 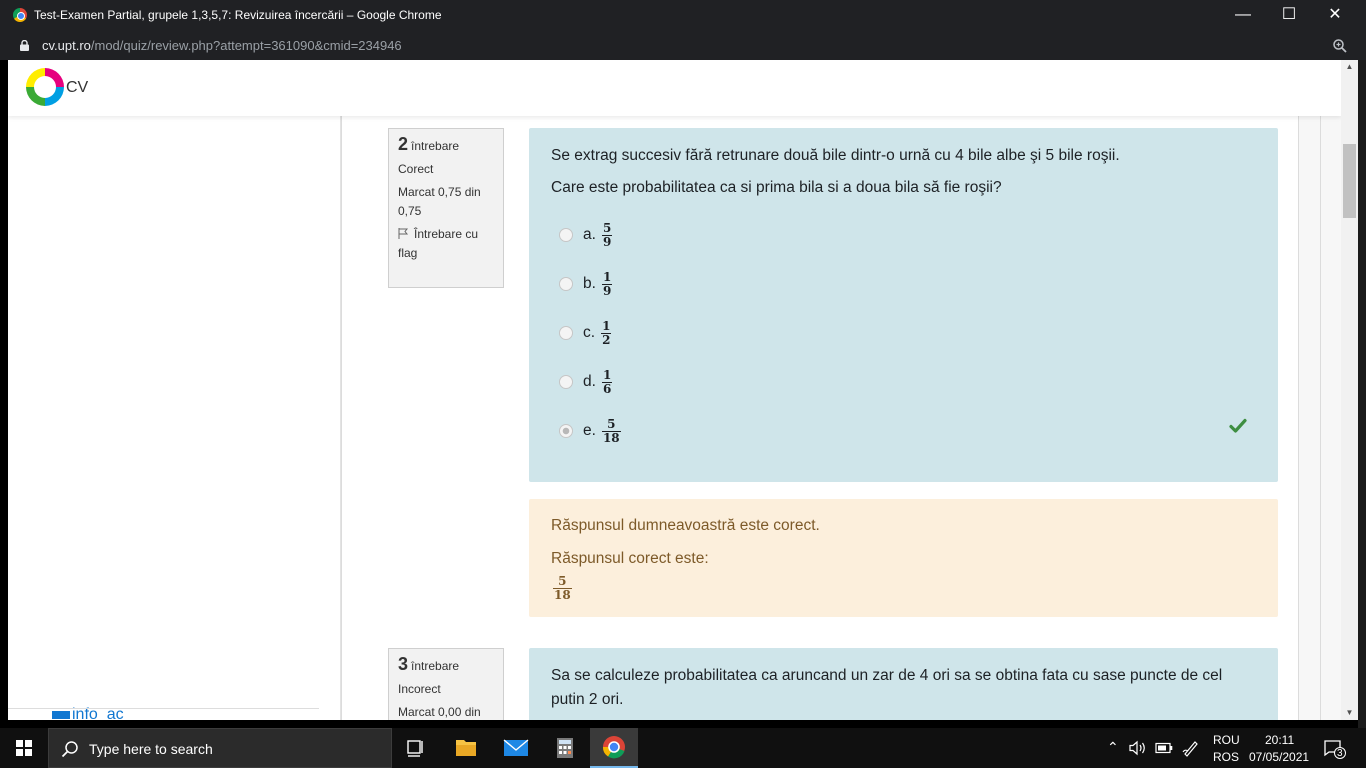 I want to click on chrome-taskbar-button, so click(x=614, y=748).